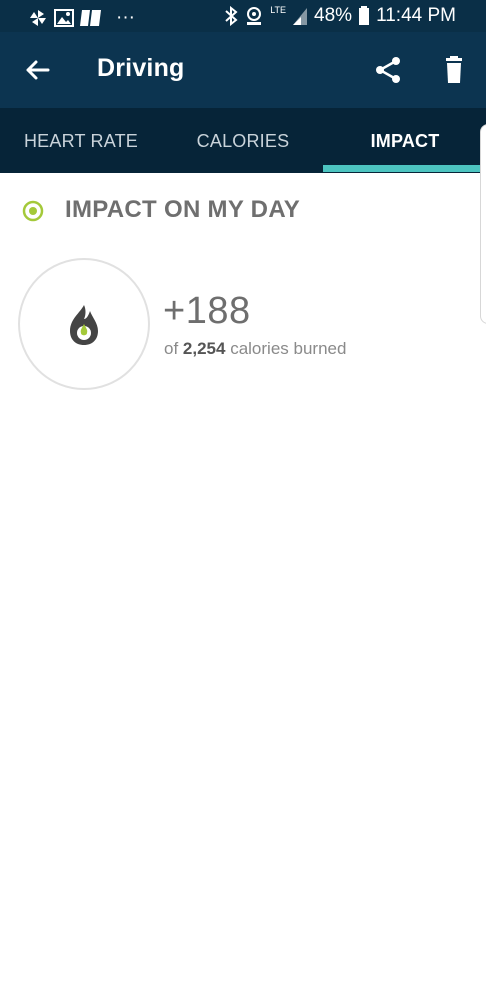 Image resolution: width=486 pixels, height=999 pixels. What do you see at coordinates (33, 211) in the screenshot?
I see `target-dot-icon` at bounding box center [33, 211].